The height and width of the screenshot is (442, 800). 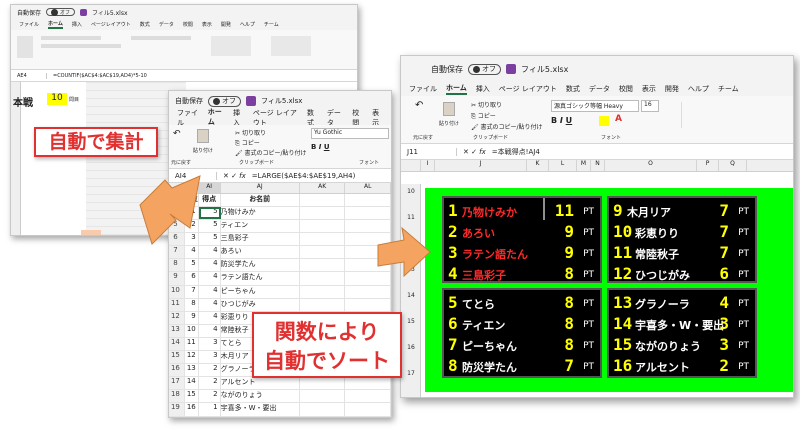 I want to click on callout-auto-sort: 関数により 自動でソート, so click(x=327, y=345).